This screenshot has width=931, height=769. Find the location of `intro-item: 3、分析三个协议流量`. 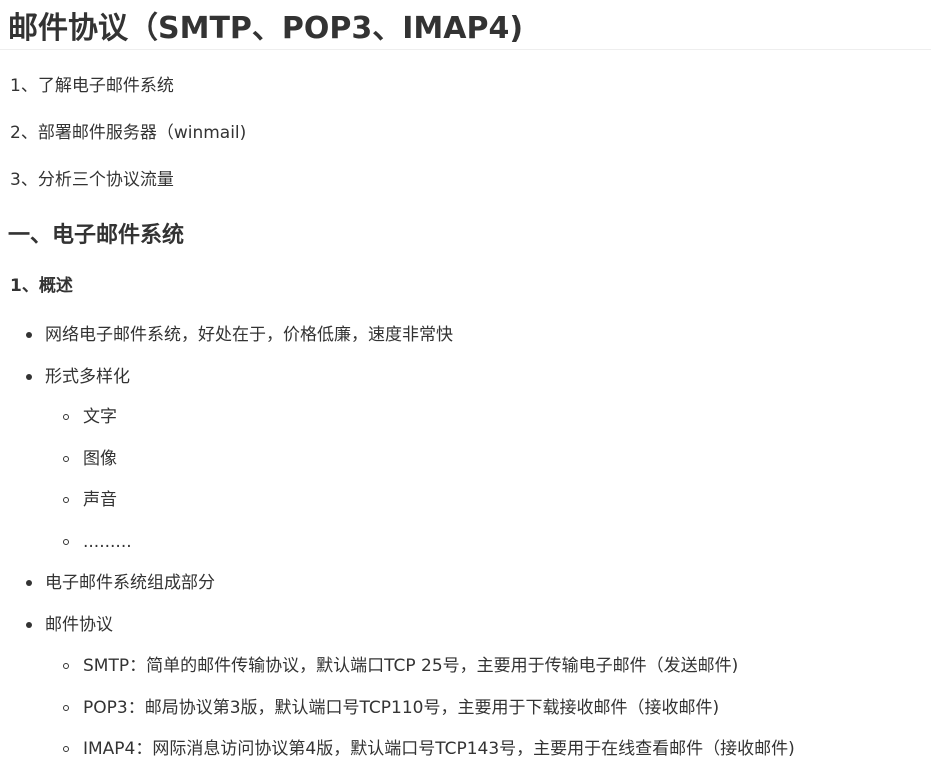

intro-item: 3、分析三个协议流量 is located at coordinates (92, 180).